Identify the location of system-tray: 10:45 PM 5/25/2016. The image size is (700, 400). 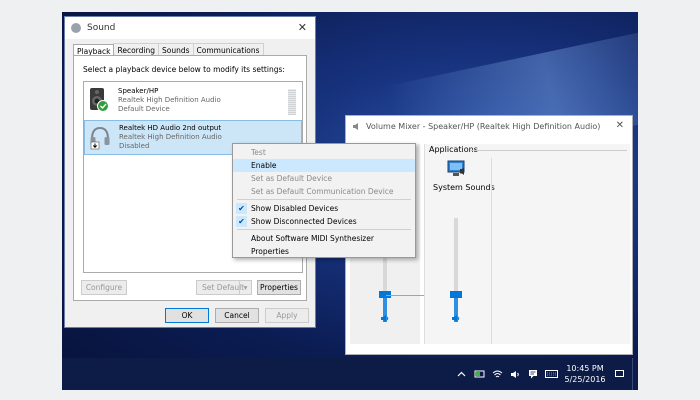
(545, 374).